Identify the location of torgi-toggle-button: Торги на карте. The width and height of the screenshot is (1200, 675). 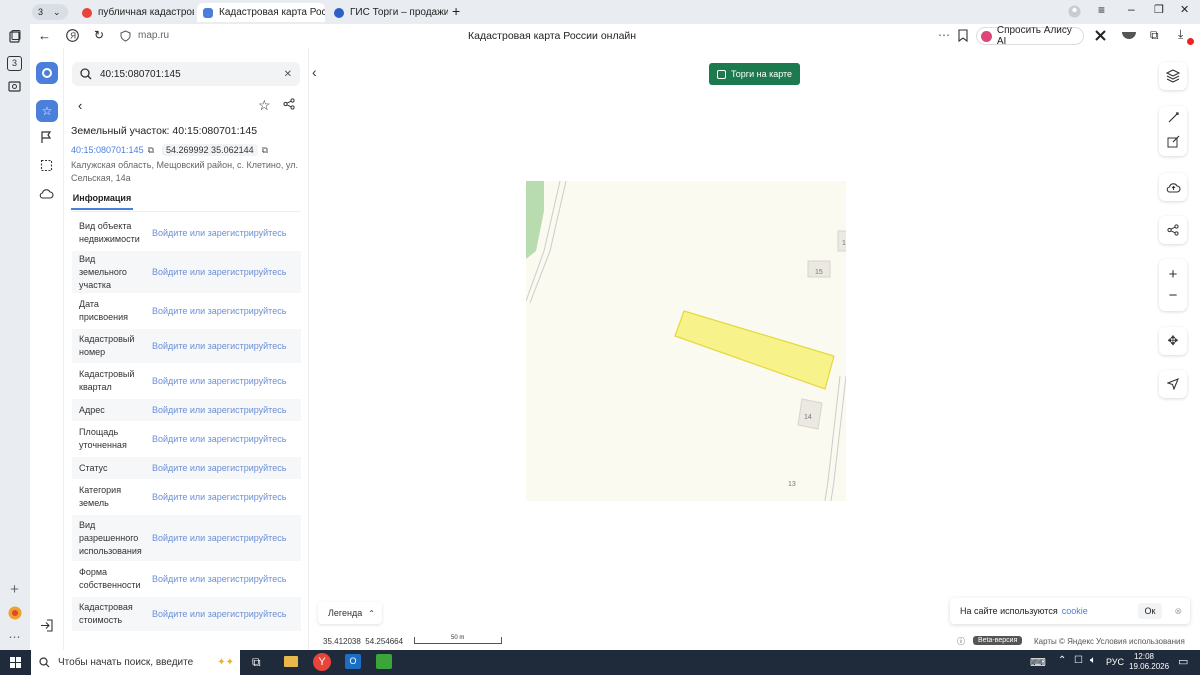
(754, 74).